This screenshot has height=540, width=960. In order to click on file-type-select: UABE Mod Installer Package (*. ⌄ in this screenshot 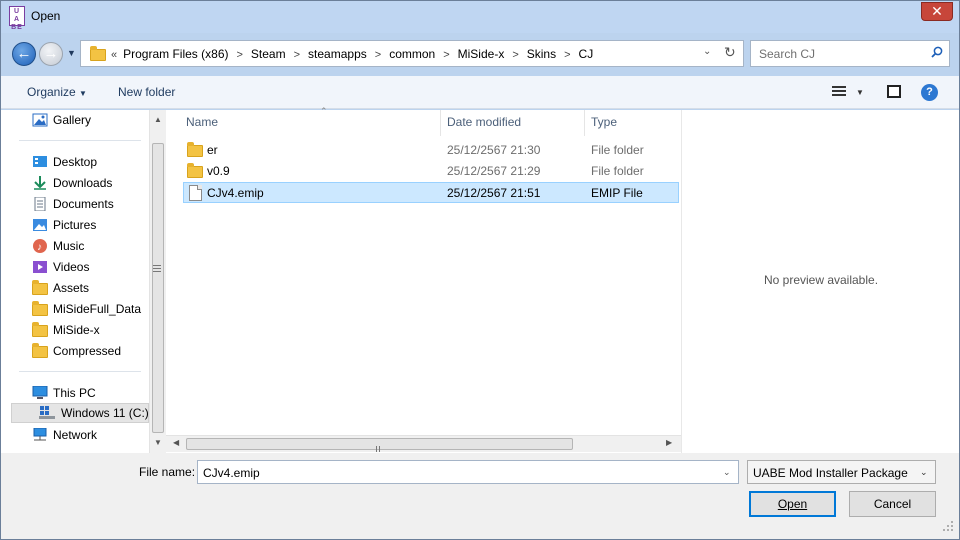, I will do `click(841, 472)`.